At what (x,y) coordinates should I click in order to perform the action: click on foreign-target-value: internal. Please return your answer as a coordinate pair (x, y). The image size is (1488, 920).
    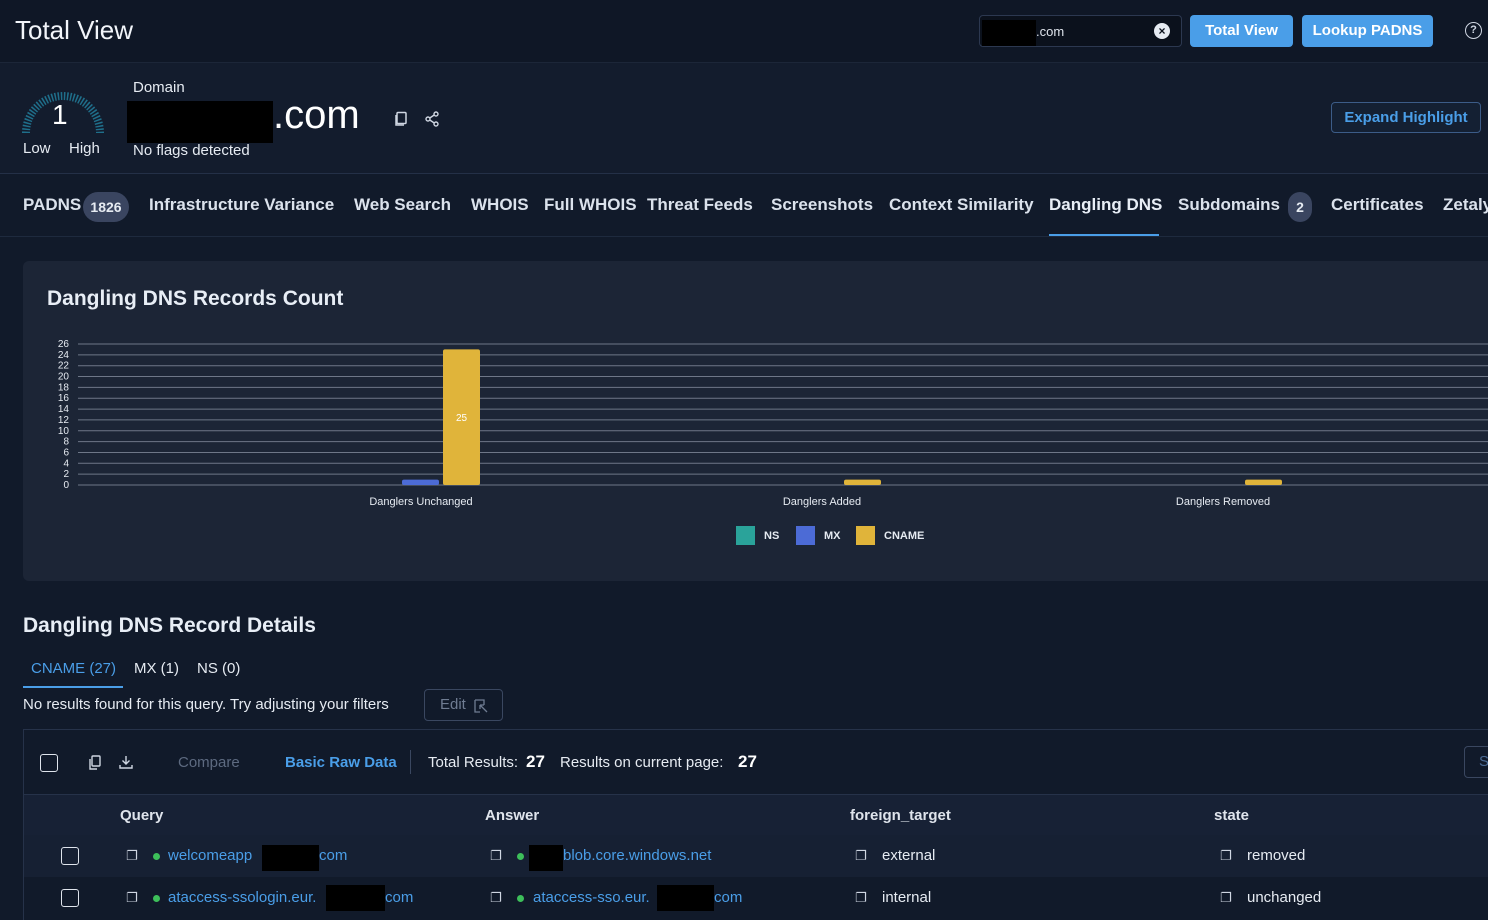
    Looking at the image, I should click on (907, 897).